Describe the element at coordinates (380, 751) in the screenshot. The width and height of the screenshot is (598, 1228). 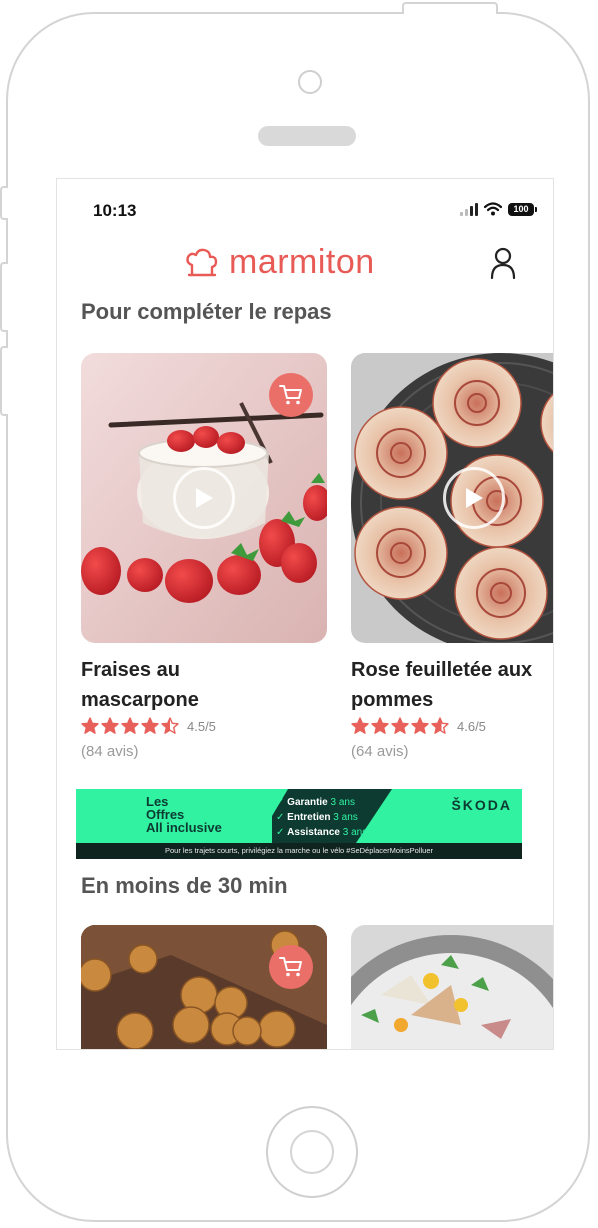
I see `review-count: (64 avis)` at that location.